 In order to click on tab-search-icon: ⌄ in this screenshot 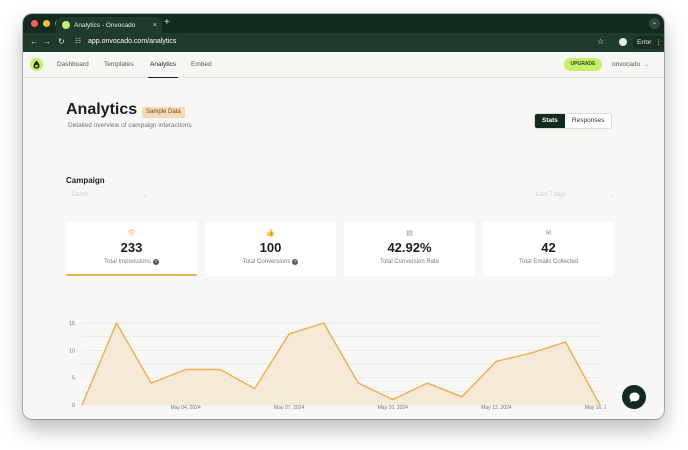, I will do `click(654, 23)`.